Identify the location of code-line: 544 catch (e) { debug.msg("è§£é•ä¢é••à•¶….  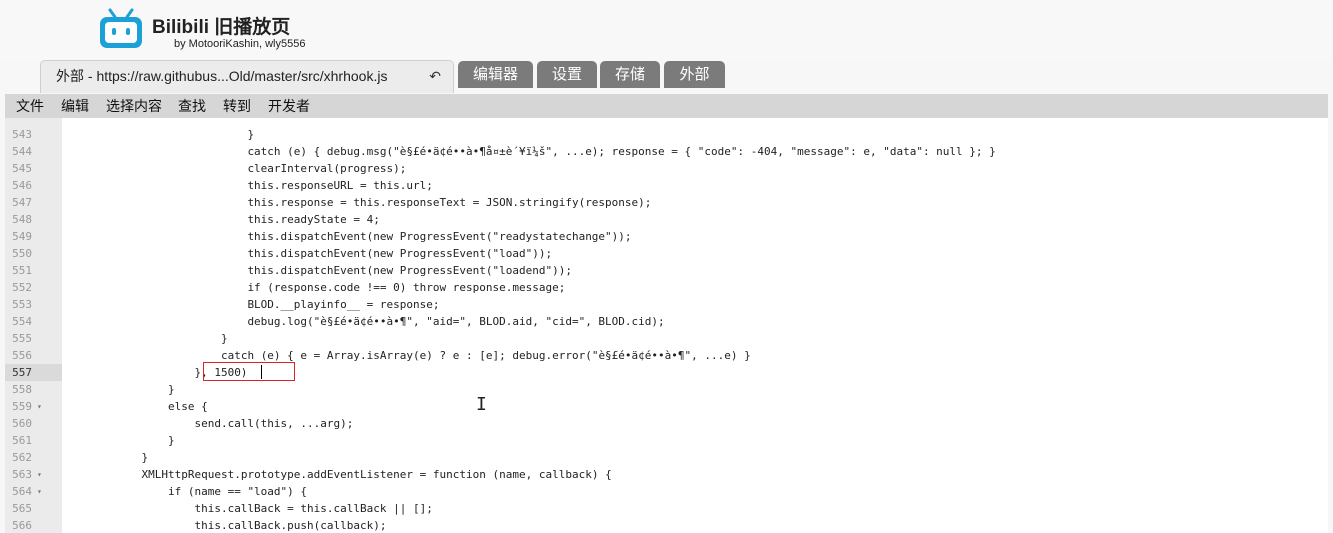
(666, 151).